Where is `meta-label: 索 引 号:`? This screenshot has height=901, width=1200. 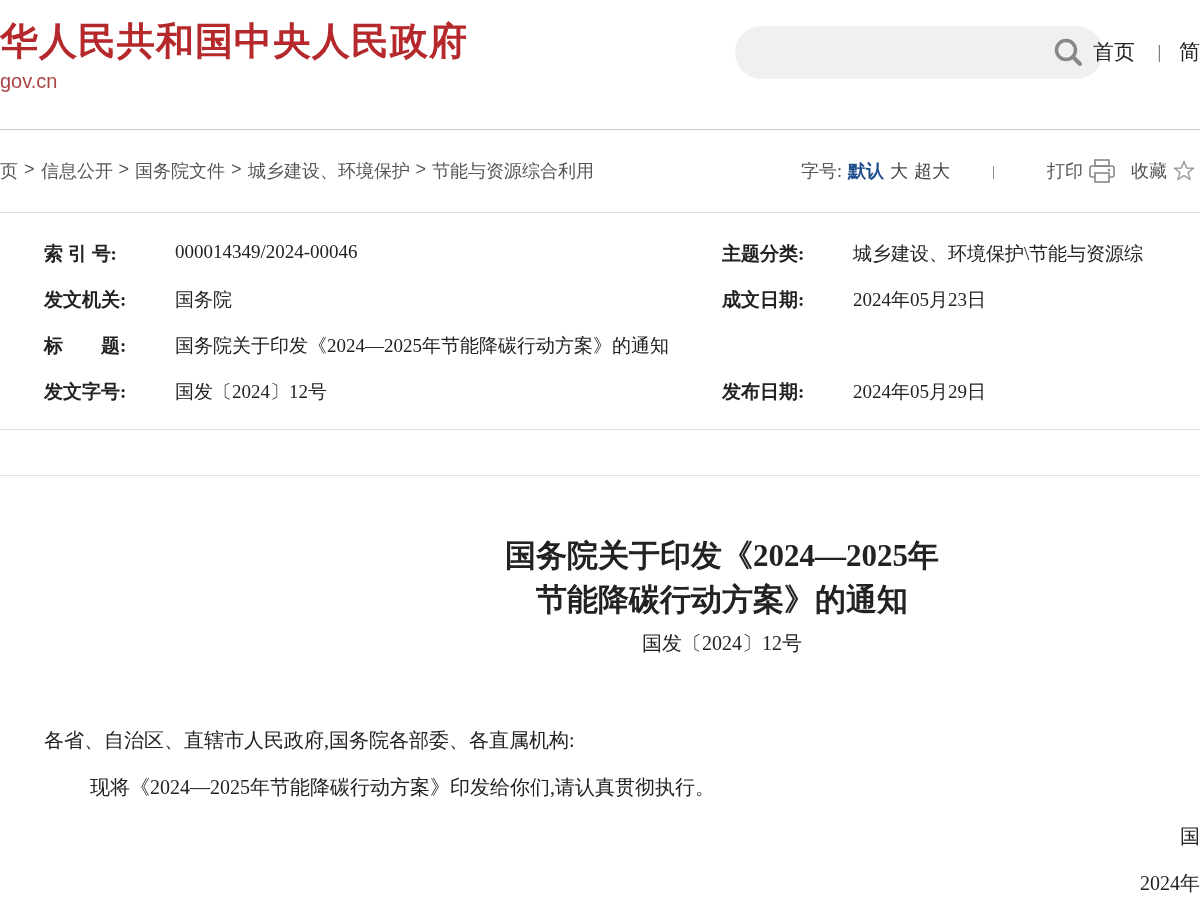 meta-label: 索 引 号: is located at coordinates (81, 254).